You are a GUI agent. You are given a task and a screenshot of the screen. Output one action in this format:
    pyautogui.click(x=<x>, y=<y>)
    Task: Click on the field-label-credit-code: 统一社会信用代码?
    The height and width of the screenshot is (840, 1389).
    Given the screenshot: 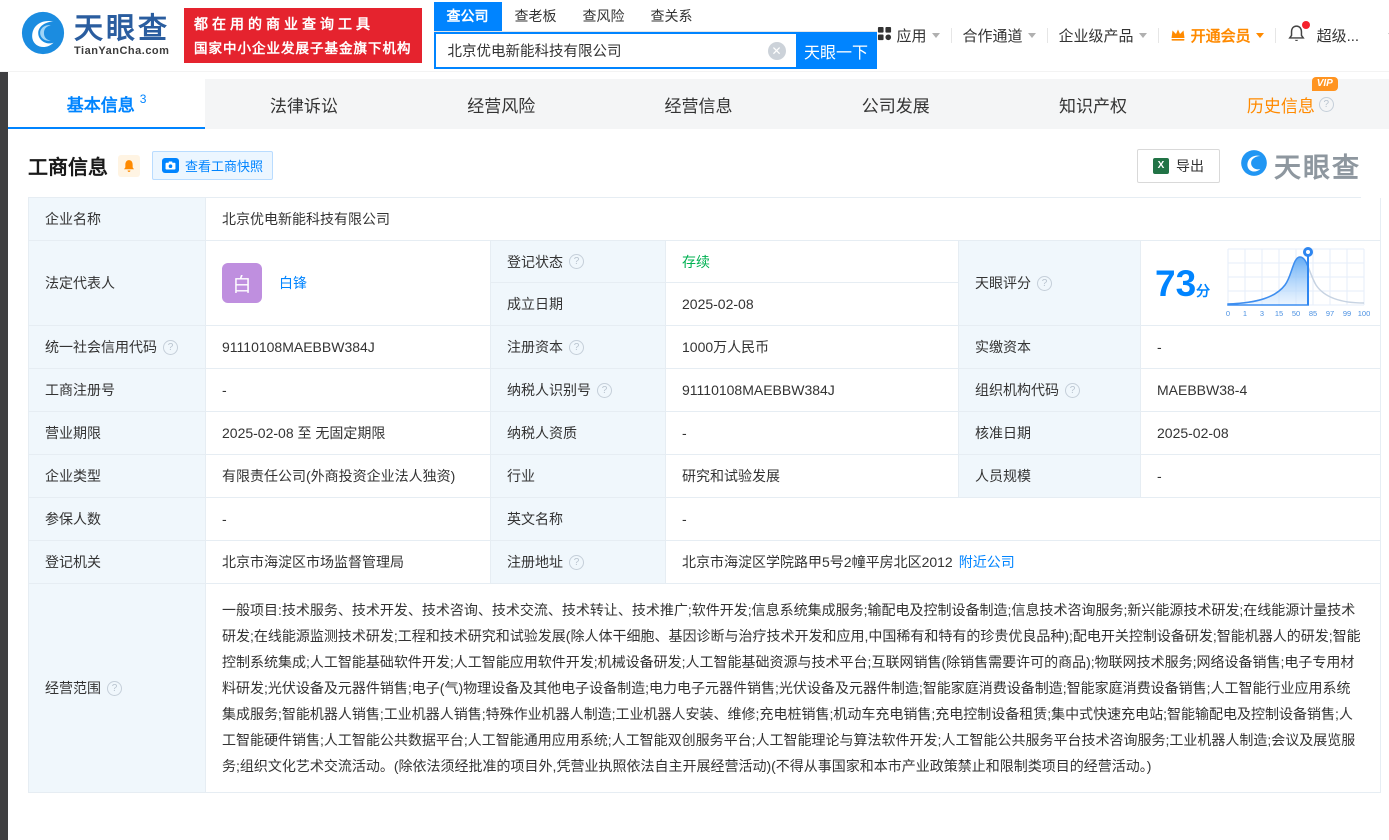 What is the action you would take?
    pyautogui.click(x=117, y=347)
    